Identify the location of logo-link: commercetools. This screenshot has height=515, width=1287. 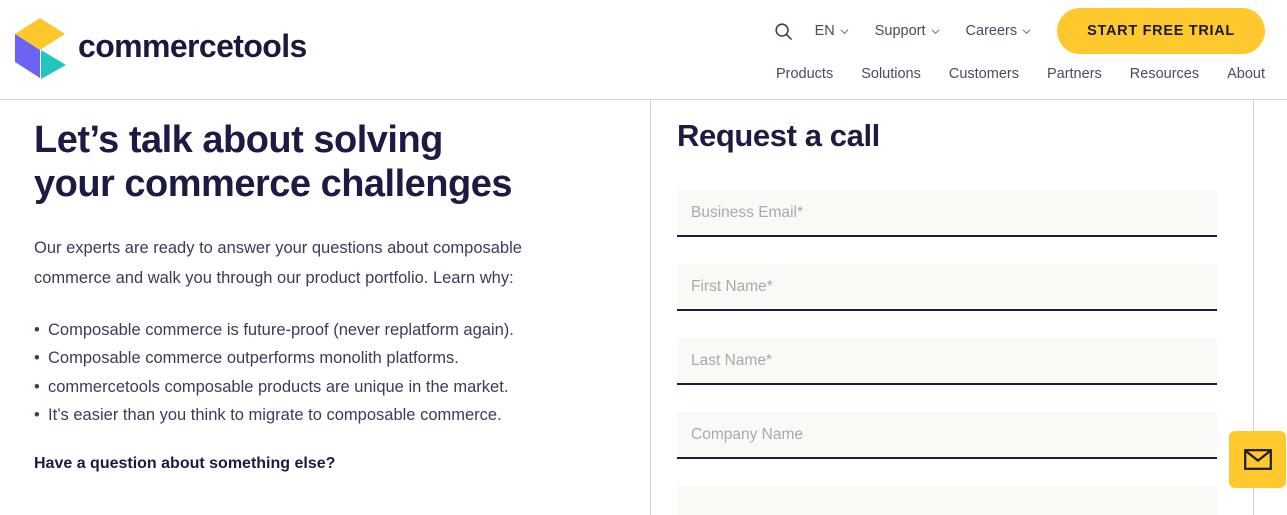
(158, 45).